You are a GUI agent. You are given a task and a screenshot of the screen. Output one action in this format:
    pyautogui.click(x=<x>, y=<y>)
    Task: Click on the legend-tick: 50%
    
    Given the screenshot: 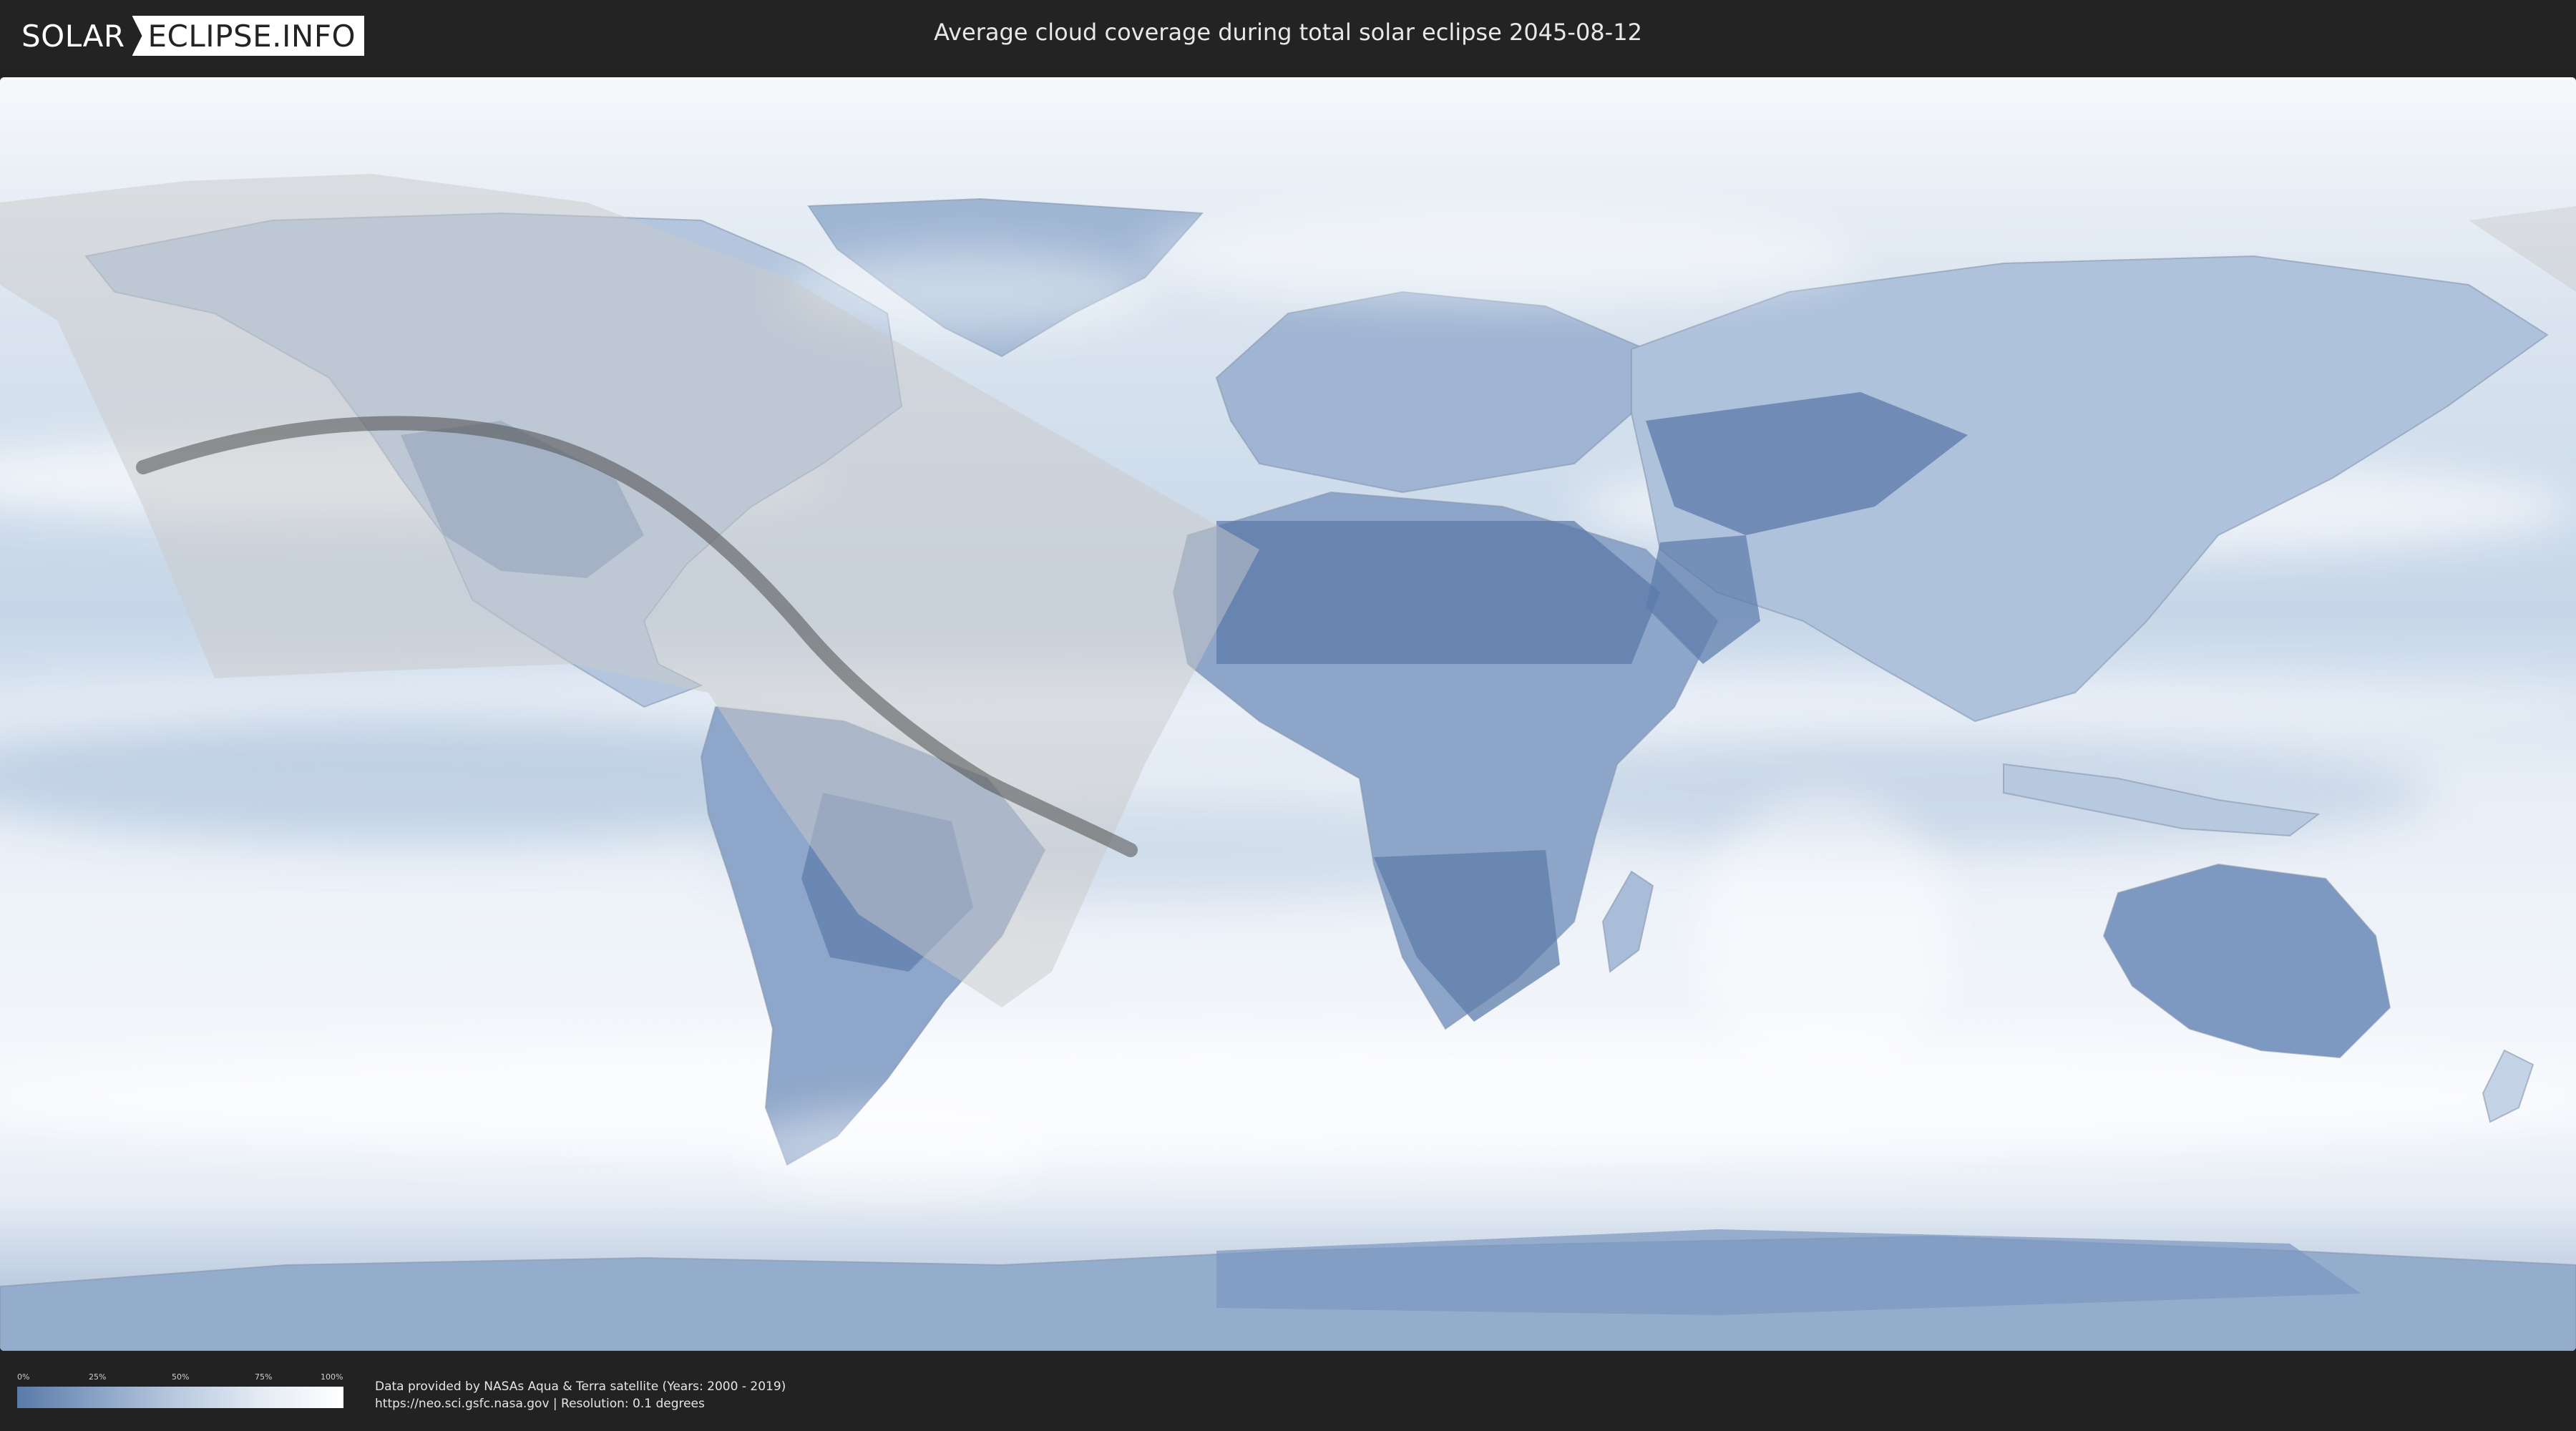 What is the action you would take?
    pyautogui.click(x=181, y=1377)
    